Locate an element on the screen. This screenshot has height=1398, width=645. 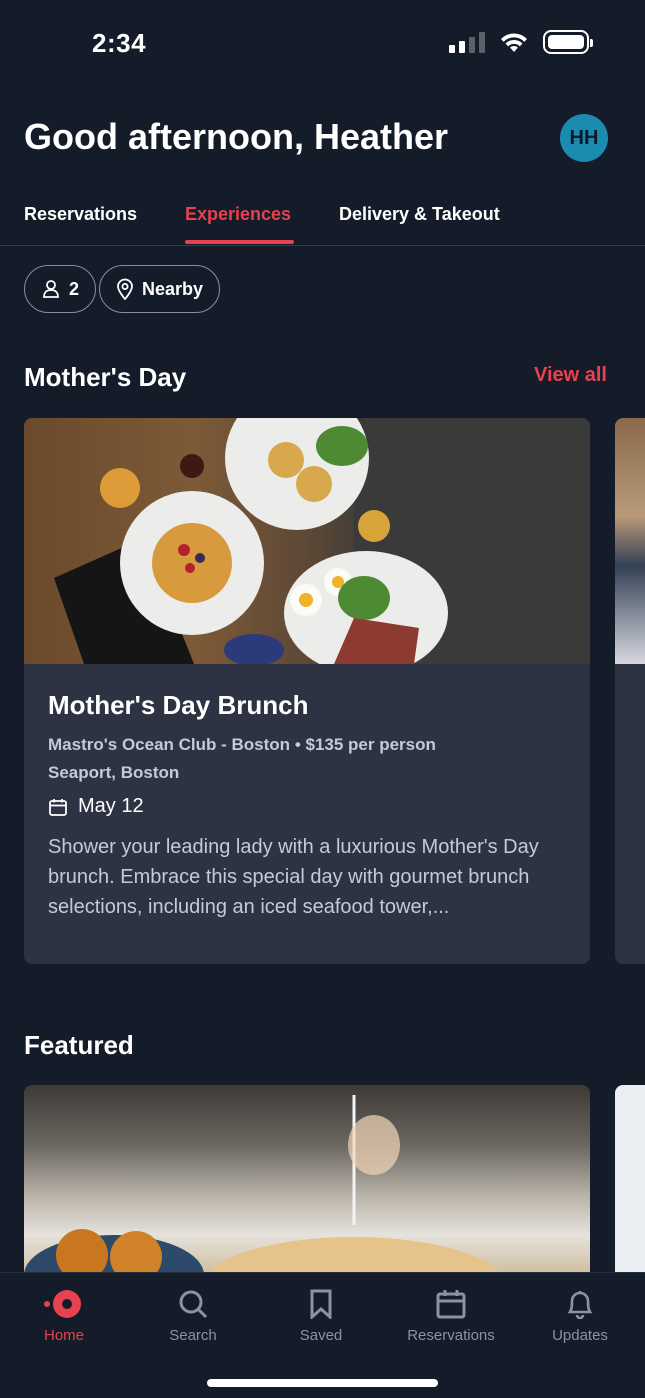
experience-date: May 12 is located at coordinates (307, 806).